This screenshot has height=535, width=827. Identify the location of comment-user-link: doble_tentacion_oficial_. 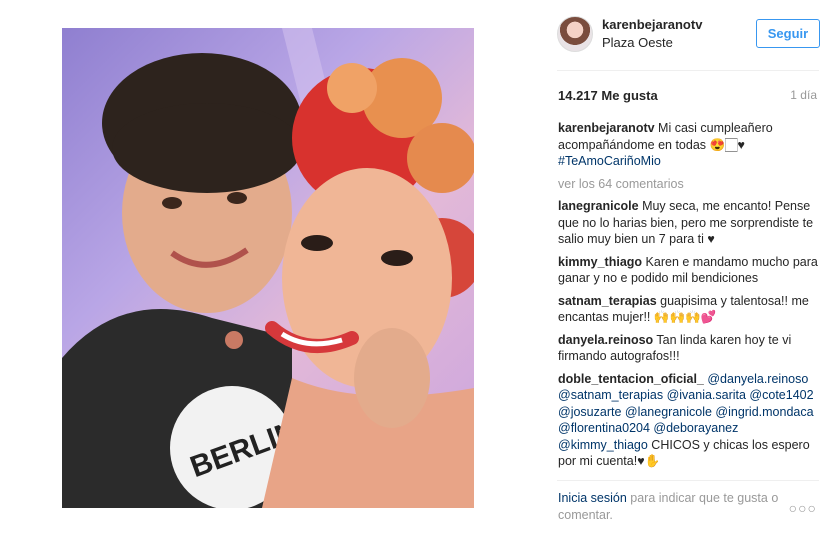
(631, 379).